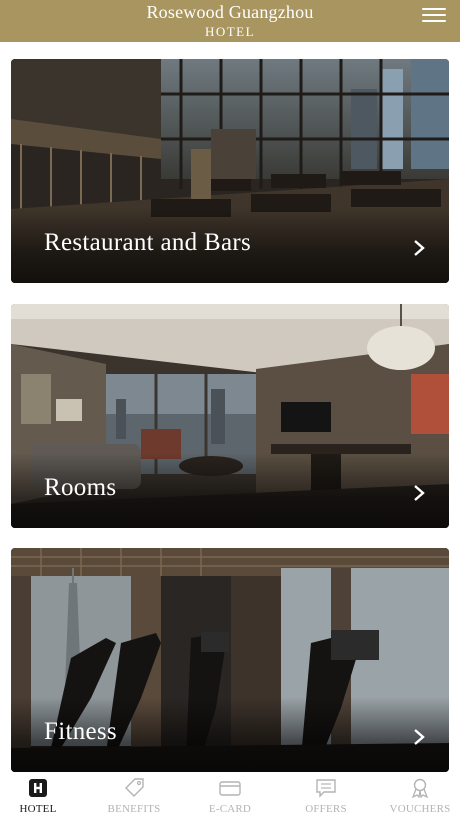 The height and width of the screenshot is (818, 460). Describe the element at coordinates (134, 787) in the screenshot. I see `tag-icon` at that location.